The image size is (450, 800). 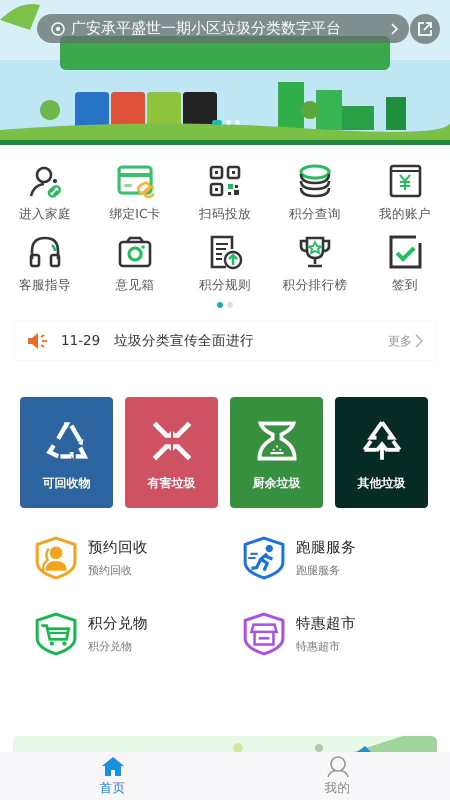 I want to click on inward-arrows-icon, so click(x=172, y=441).